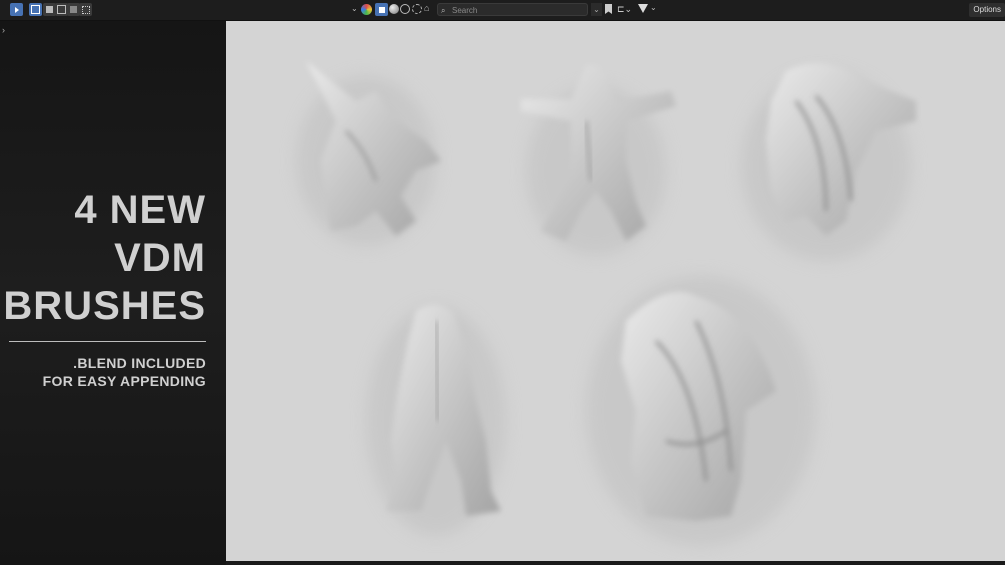 This screenshot has height=565, width=1005. I want to click on solid-icon, so click(381, 9).